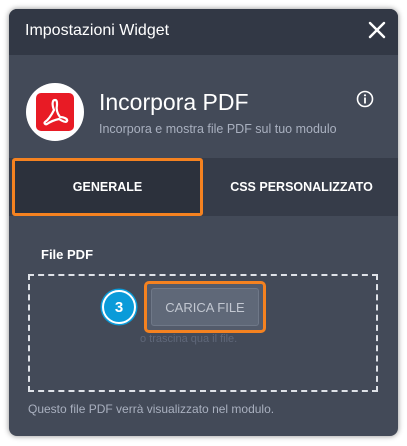 This screenshot has height=446, width=407. I want to click on widget-name: Incorpora PDF, so click(174, 102).